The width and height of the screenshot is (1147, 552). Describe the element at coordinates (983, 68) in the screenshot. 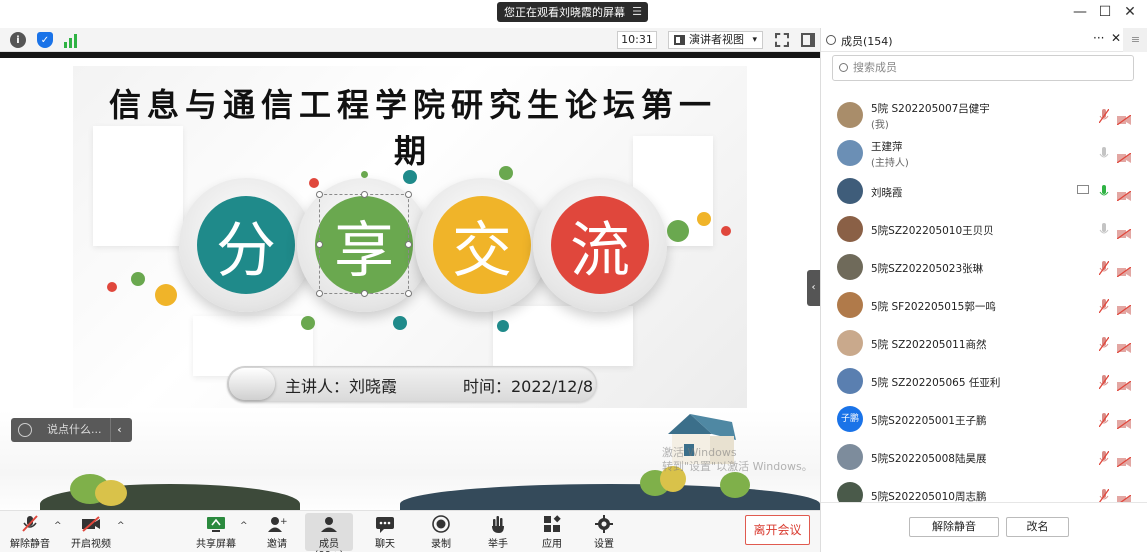

I see `search-members-input: 搜索成员` at that location.